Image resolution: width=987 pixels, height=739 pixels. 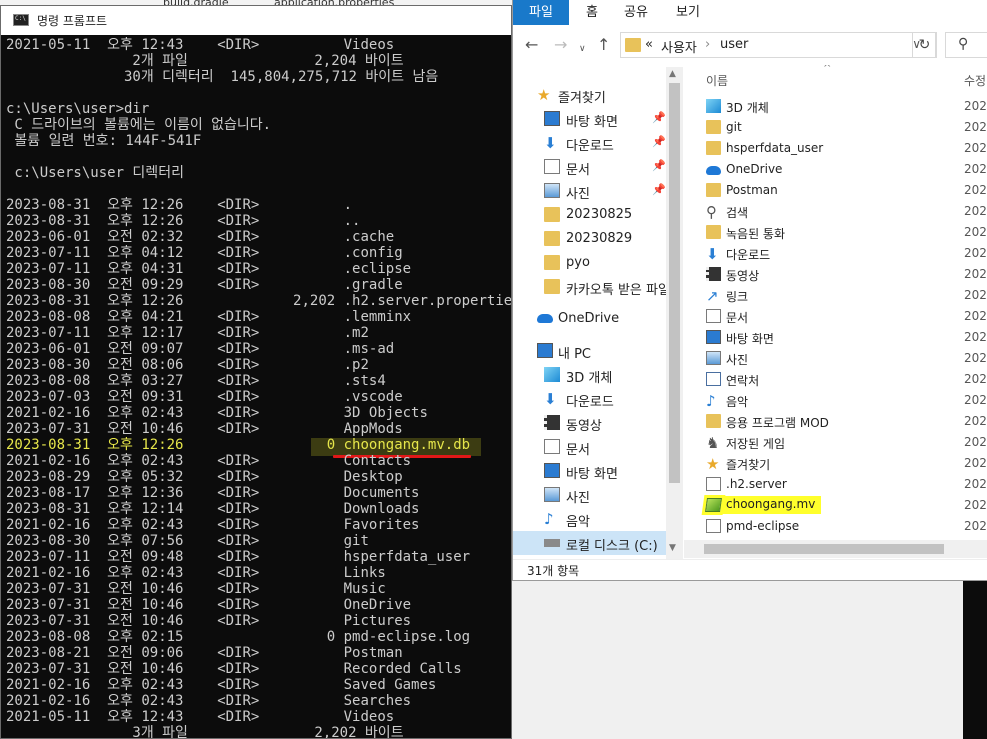 What do you see at coordinates (578, 450) in the screenshot?
I see `nav-item-label: 문서` at bounding box center [578, 450].